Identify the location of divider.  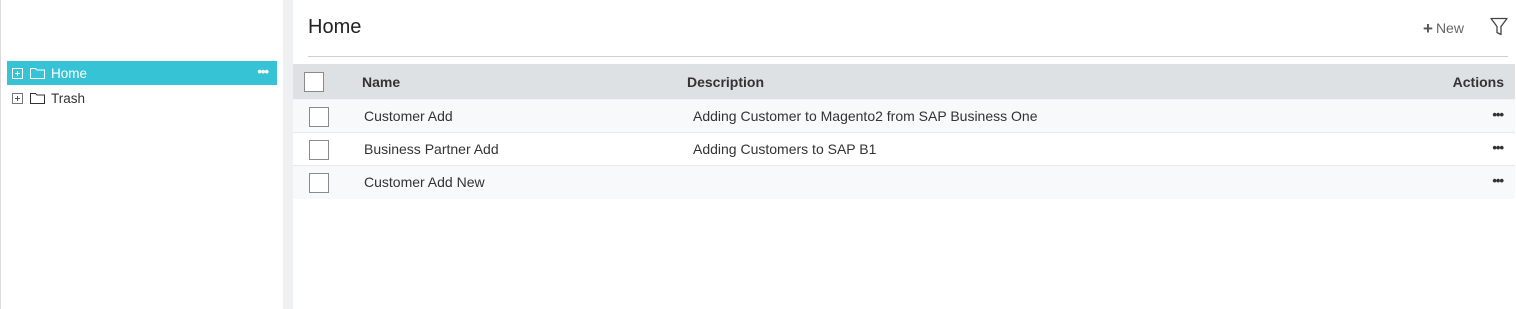
(908, 56).